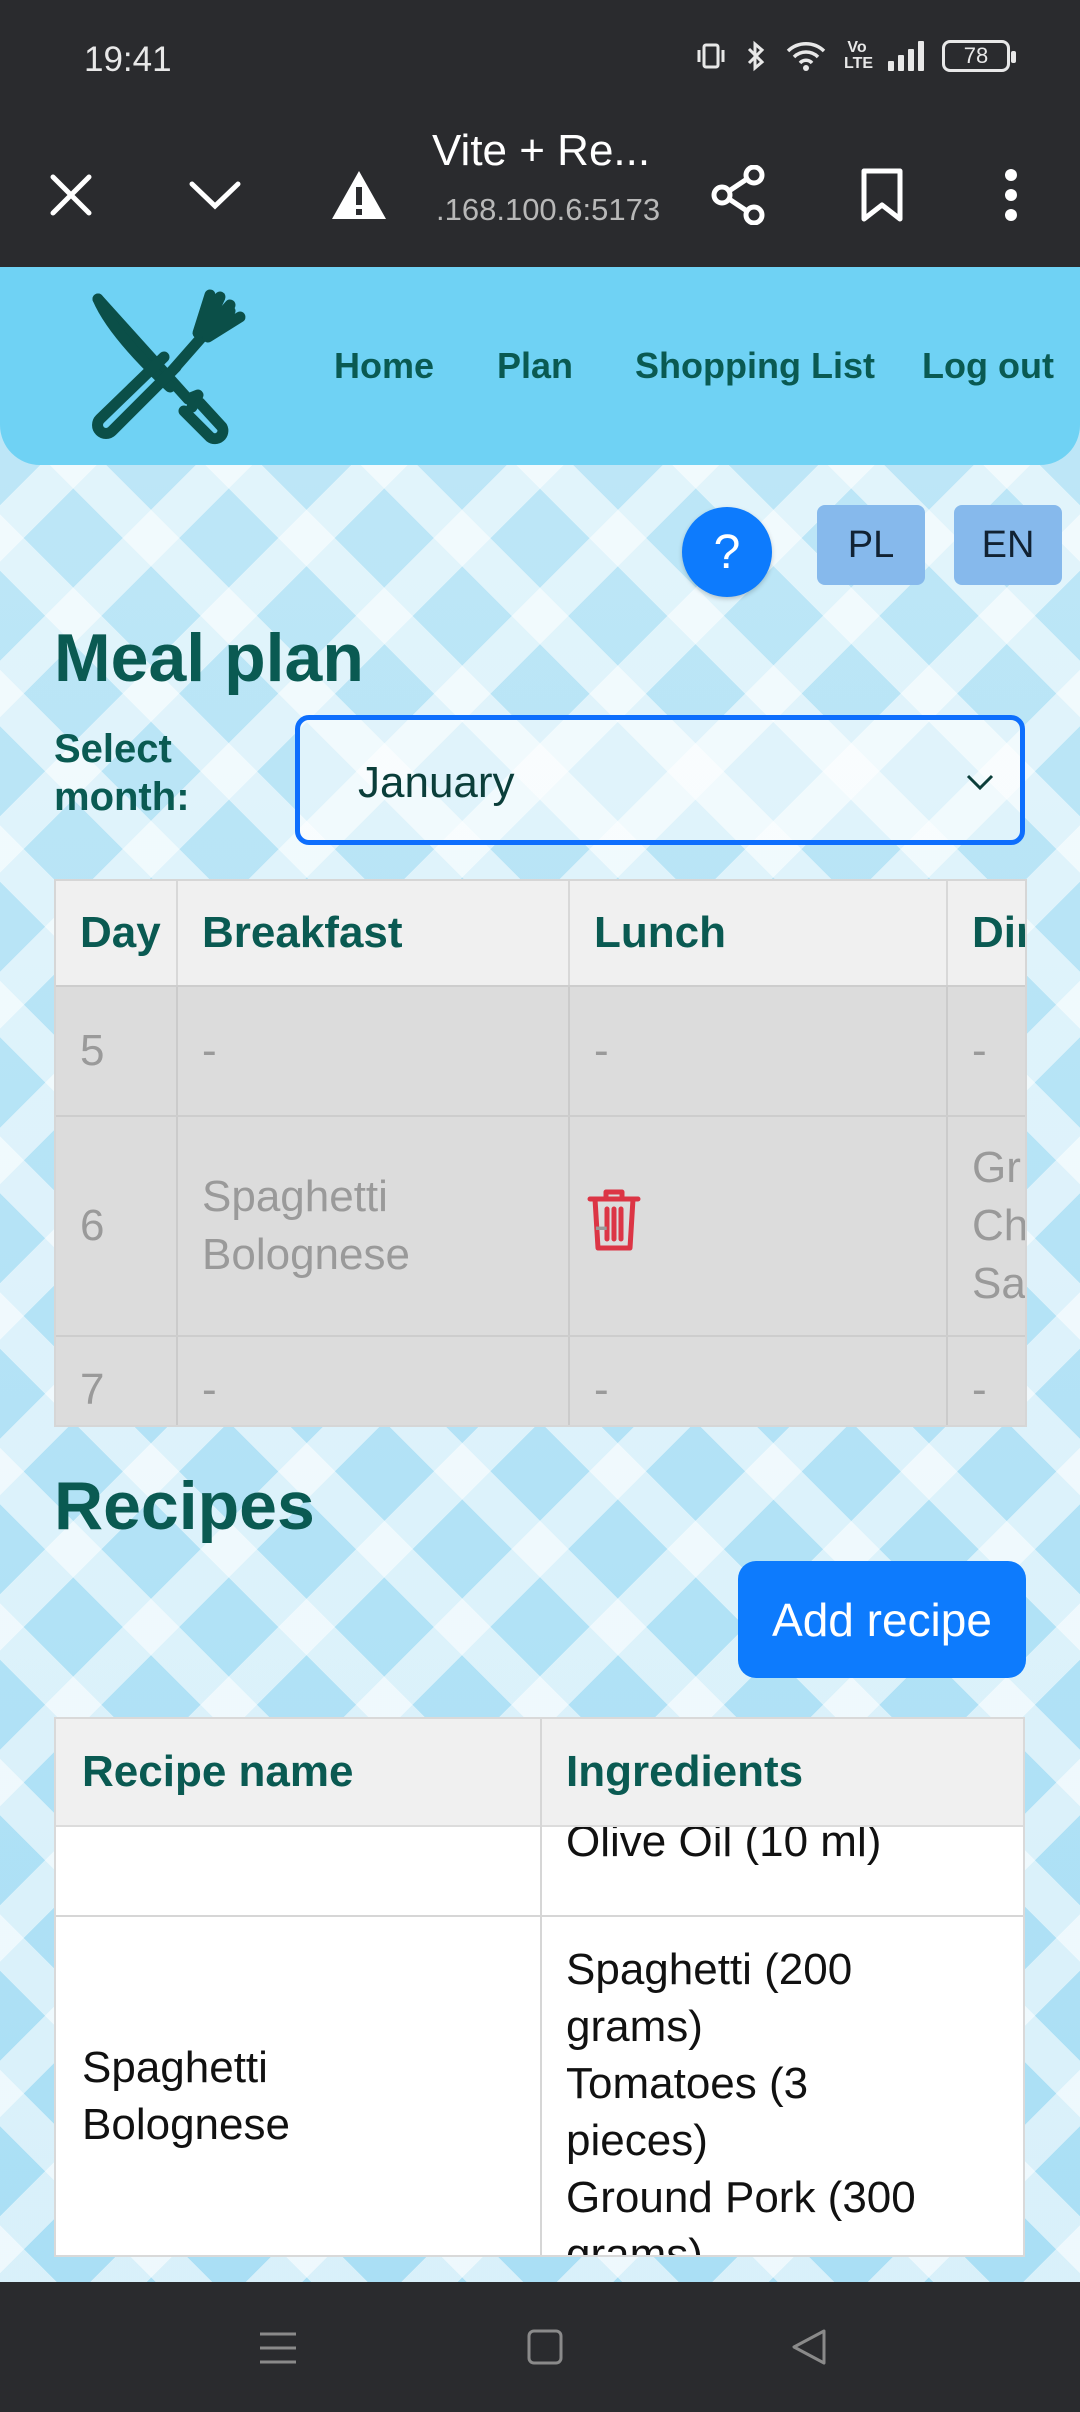  I want to click on url-text: .168.100.6:5173, so click(548, 210).